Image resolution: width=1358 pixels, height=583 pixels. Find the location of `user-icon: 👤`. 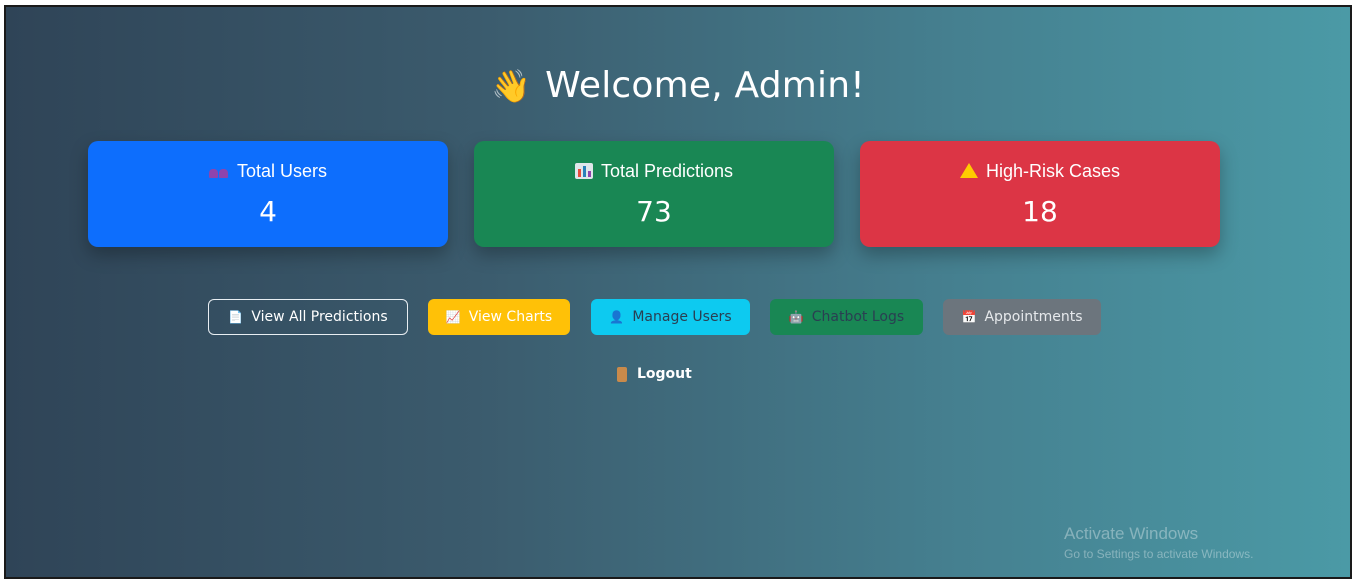

user-icon: 👤 is located at coordinates (617, 317).